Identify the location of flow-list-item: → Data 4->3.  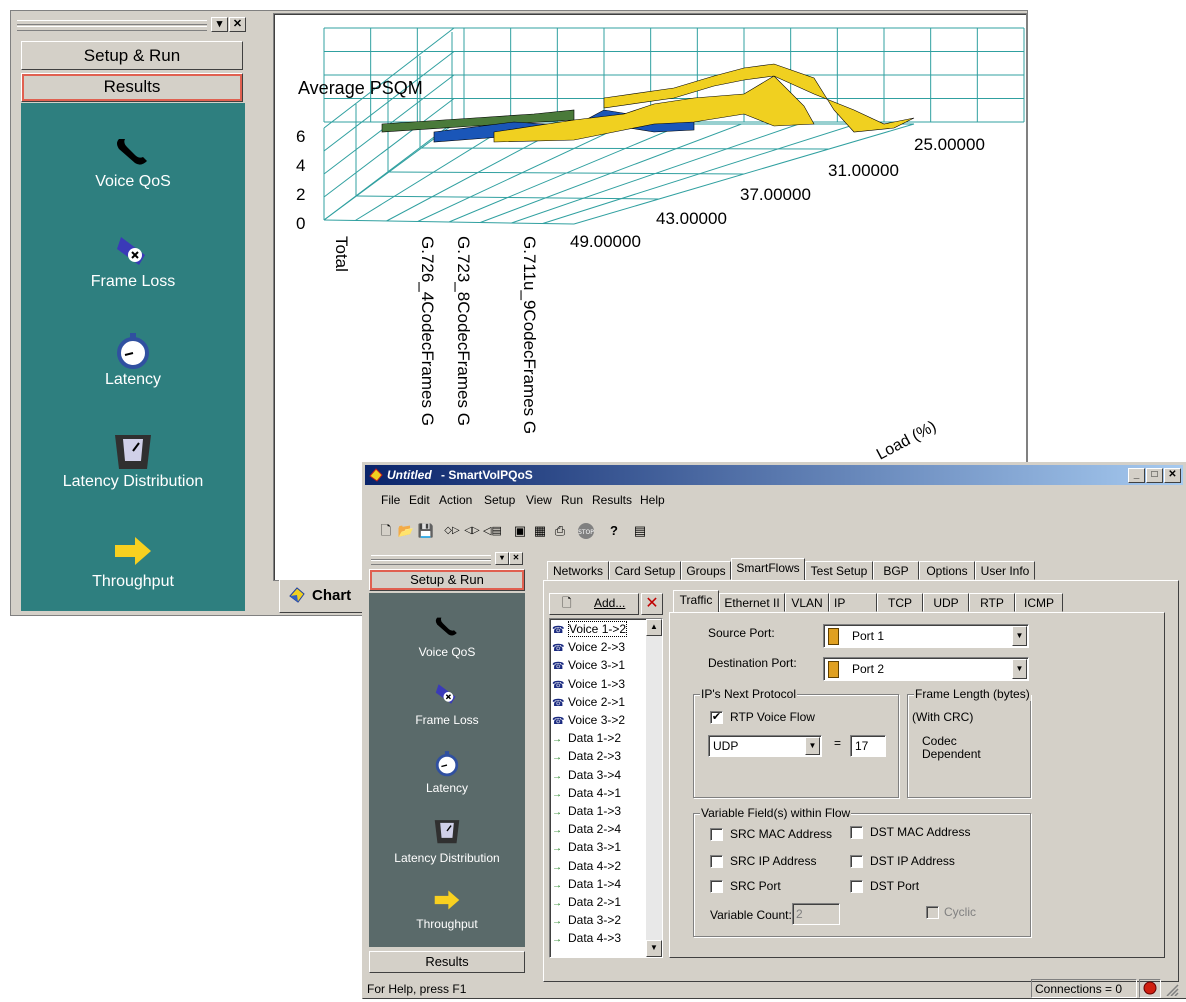
(586, 938).